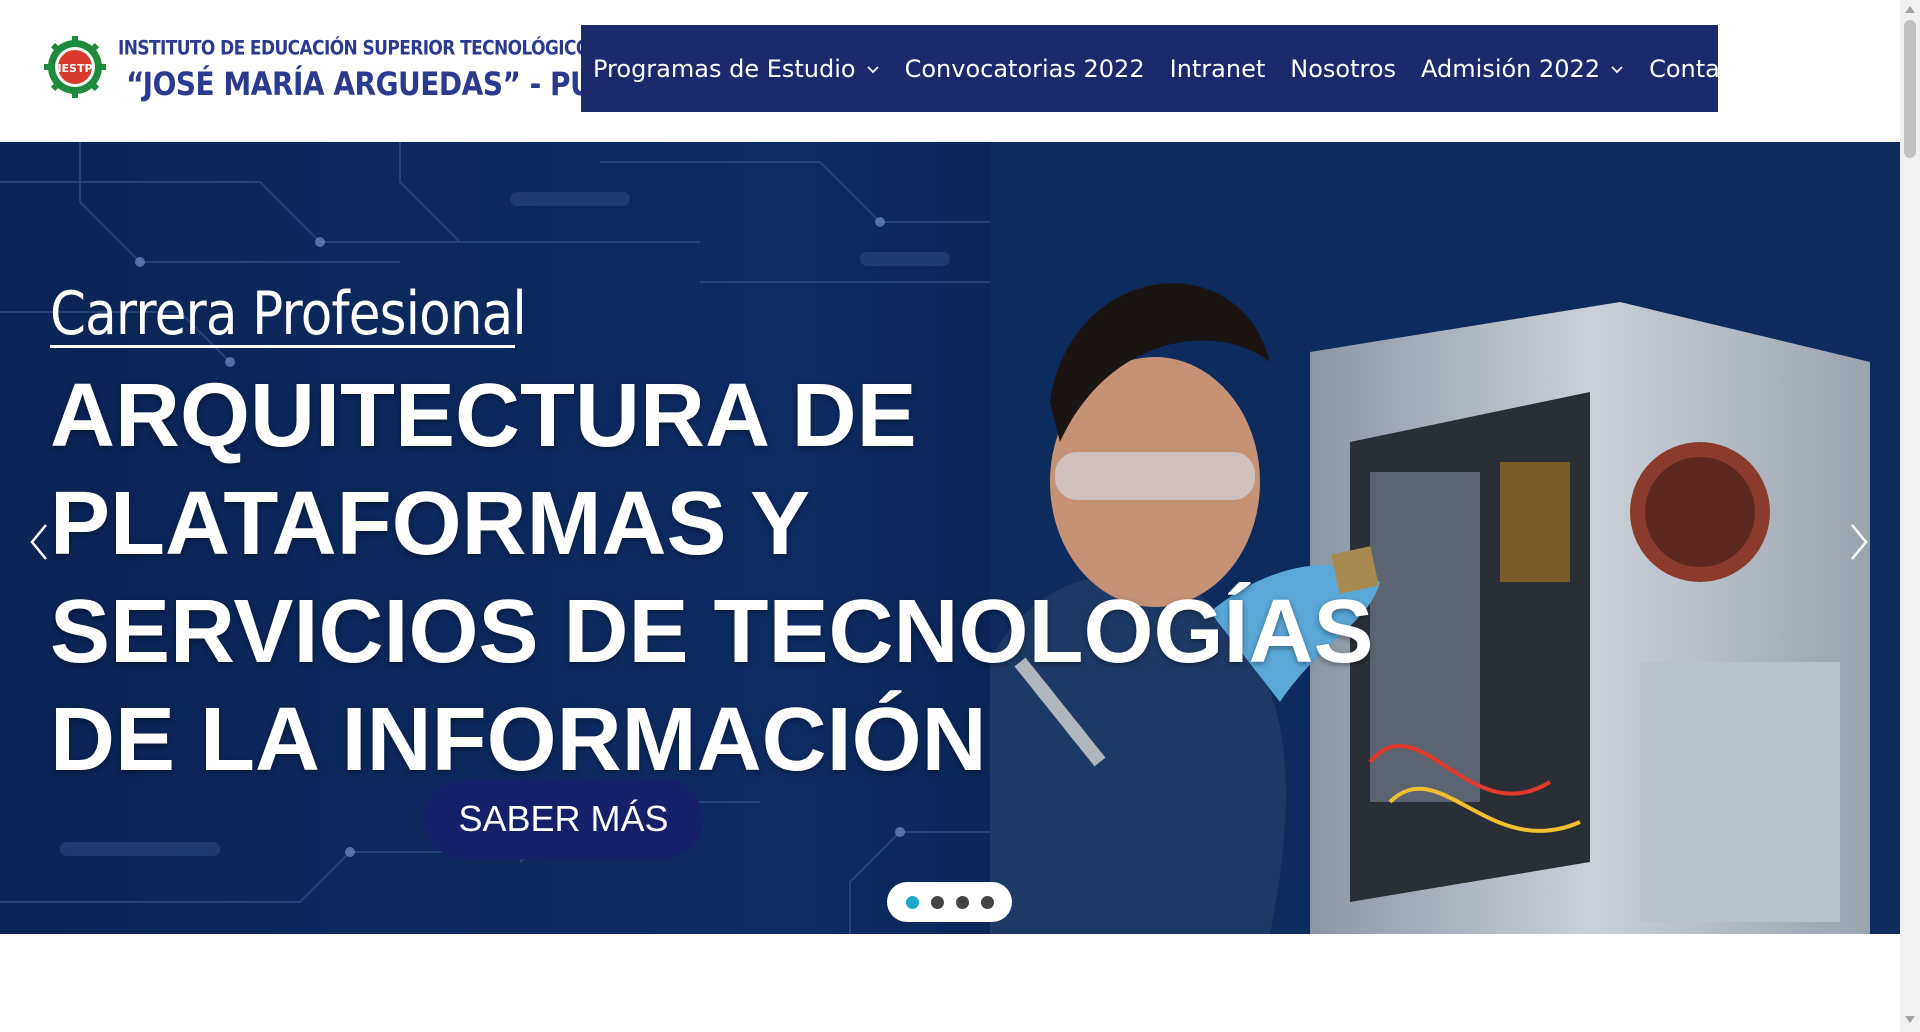 This screenshot has height=1032, width=1920. Describe the element at coordinates (282, 346) in the screenshot. I see `kicker-underline` at that location.